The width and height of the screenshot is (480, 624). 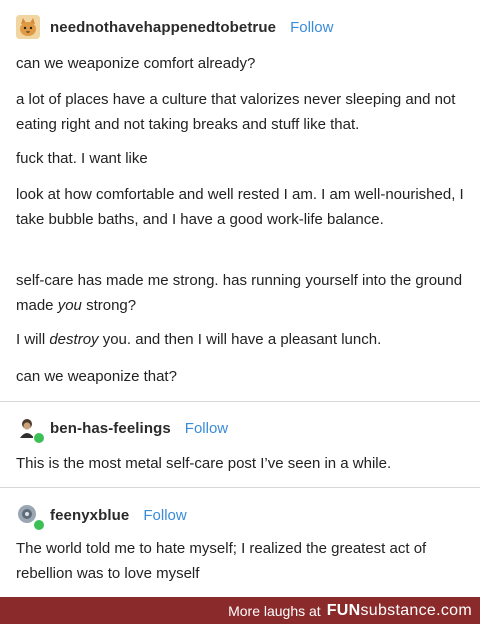 I want to click on post-text: fuck that. I want like, so click(x=82, y=158).